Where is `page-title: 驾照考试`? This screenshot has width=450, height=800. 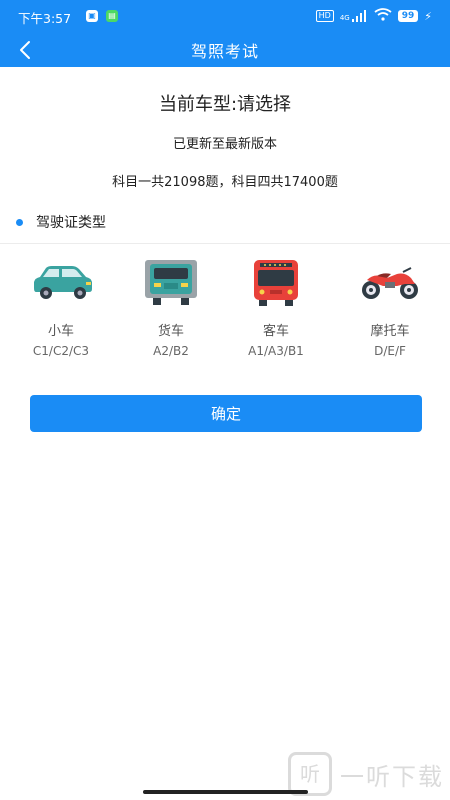
page-title: 驾照考试 is located at coordinates (224, 51).